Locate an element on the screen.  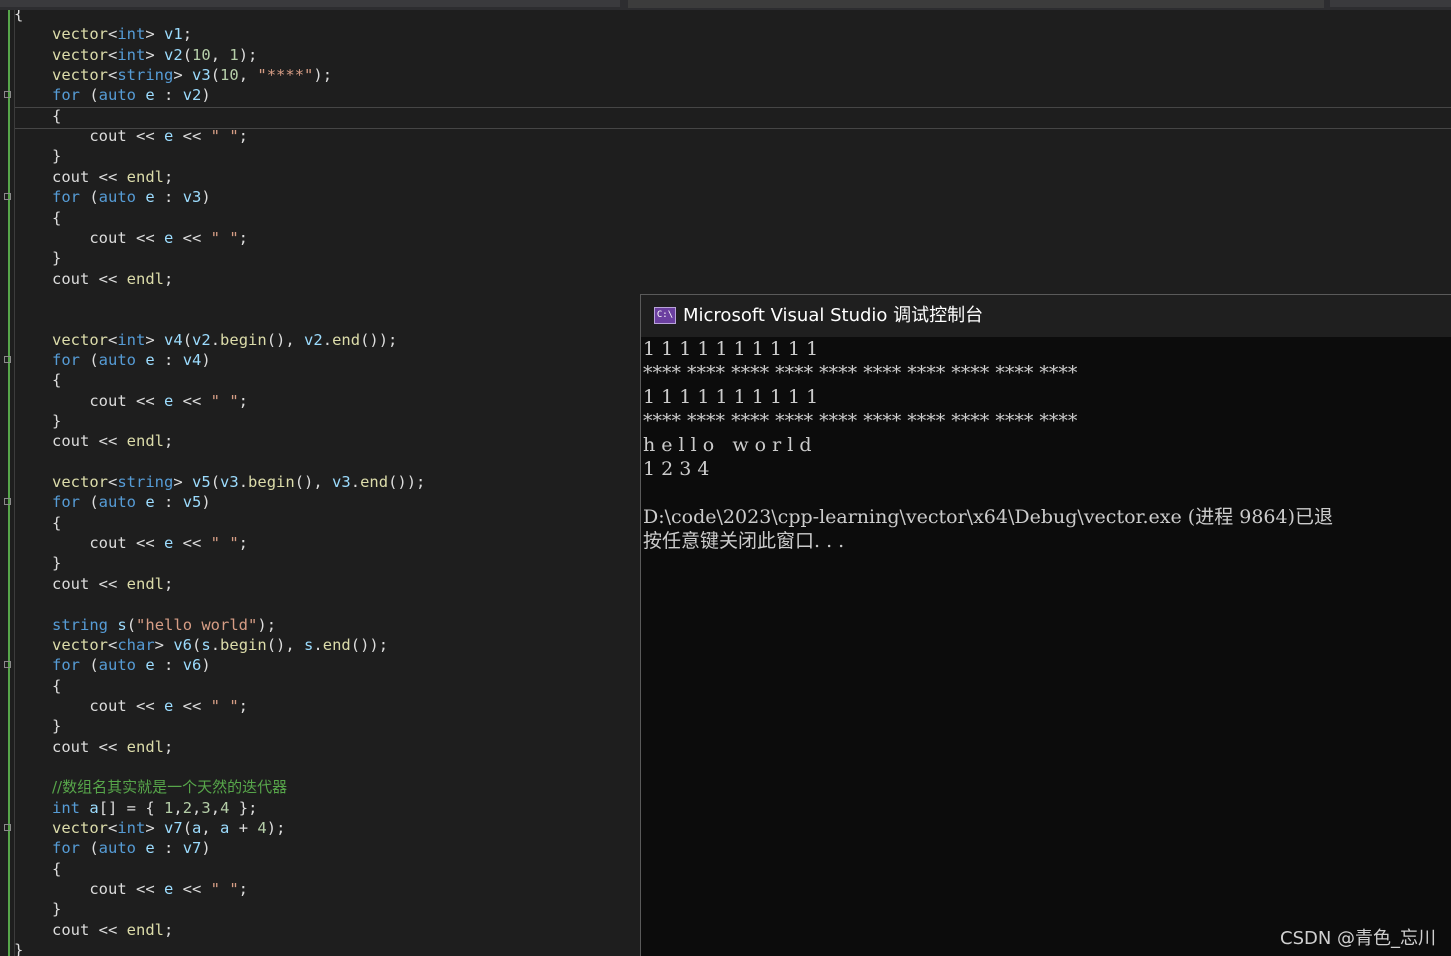
code-token: : is located at coordinates (168, 359).